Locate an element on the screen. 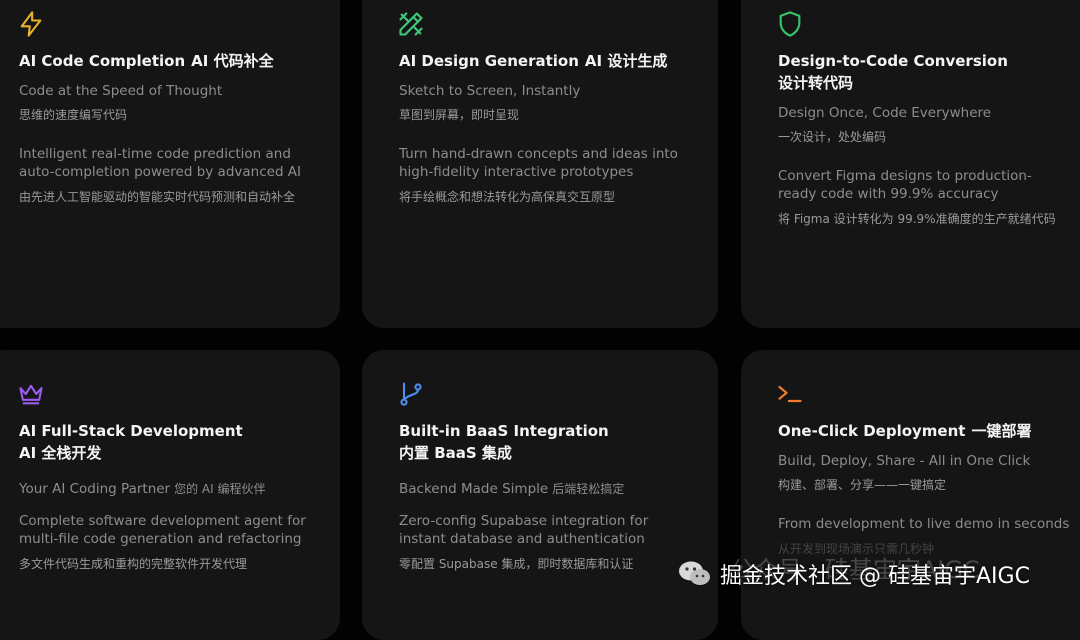  card-description-zh: 将手绘概念和想法转化为高保真交互原型 is located at coordinates (507, 197).